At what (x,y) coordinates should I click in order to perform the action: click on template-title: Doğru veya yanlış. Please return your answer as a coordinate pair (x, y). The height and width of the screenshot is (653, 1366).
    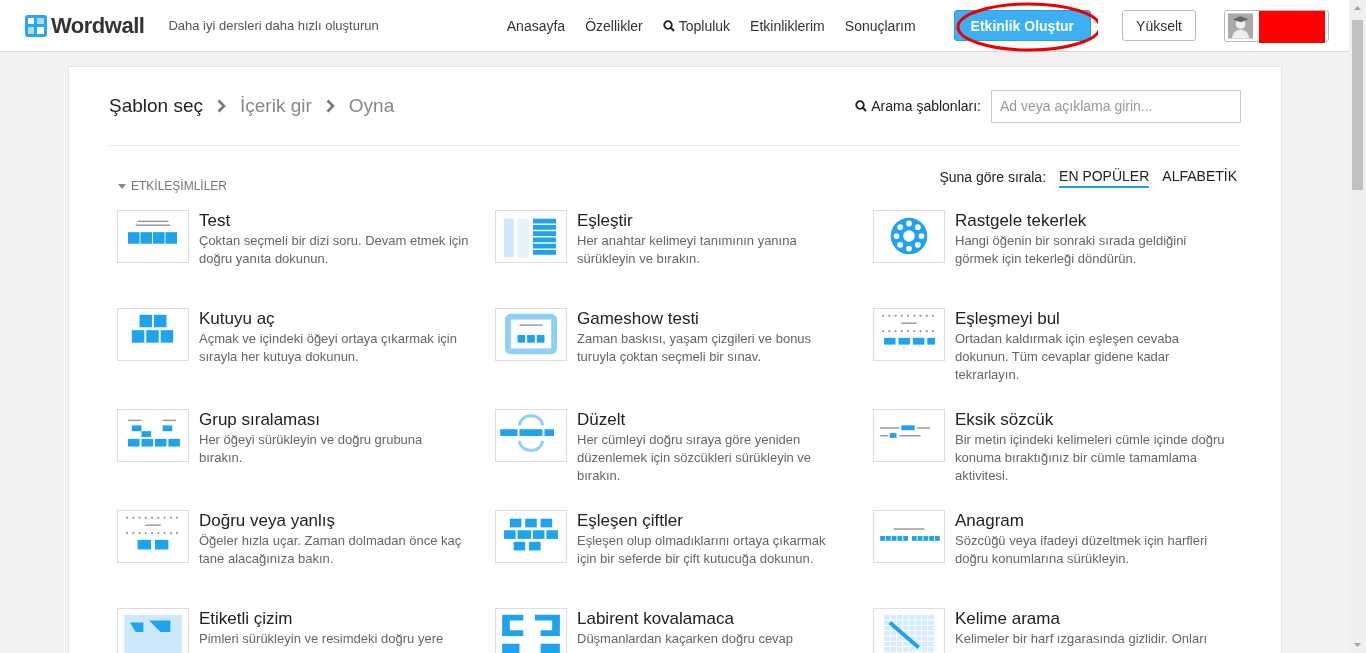
    Looking at the image, I should click on (334, 521).